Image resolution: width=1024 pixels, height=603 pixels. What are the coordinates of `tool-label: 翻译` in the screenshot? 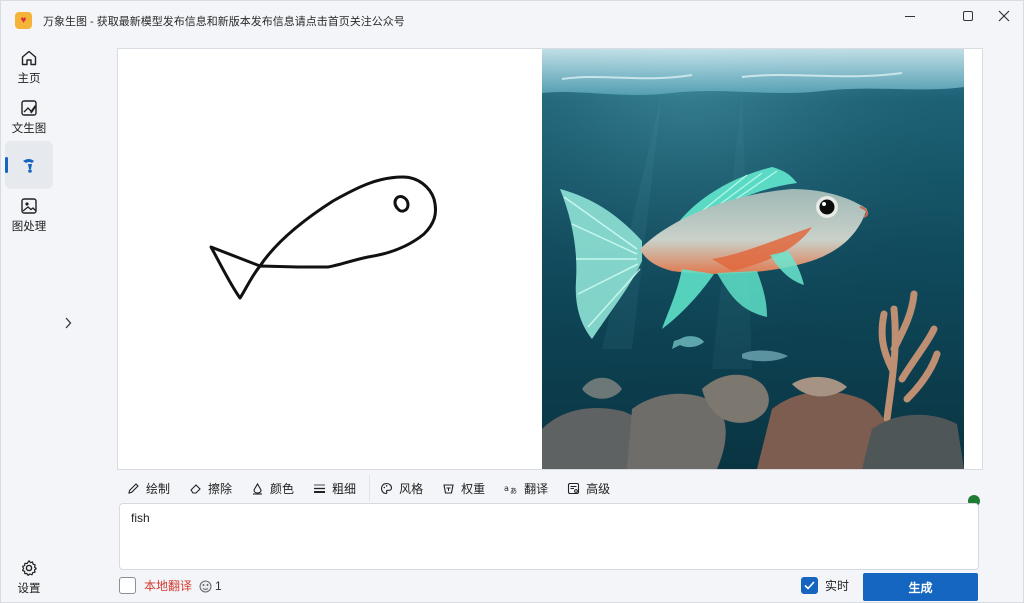 It's located at (536, 488).